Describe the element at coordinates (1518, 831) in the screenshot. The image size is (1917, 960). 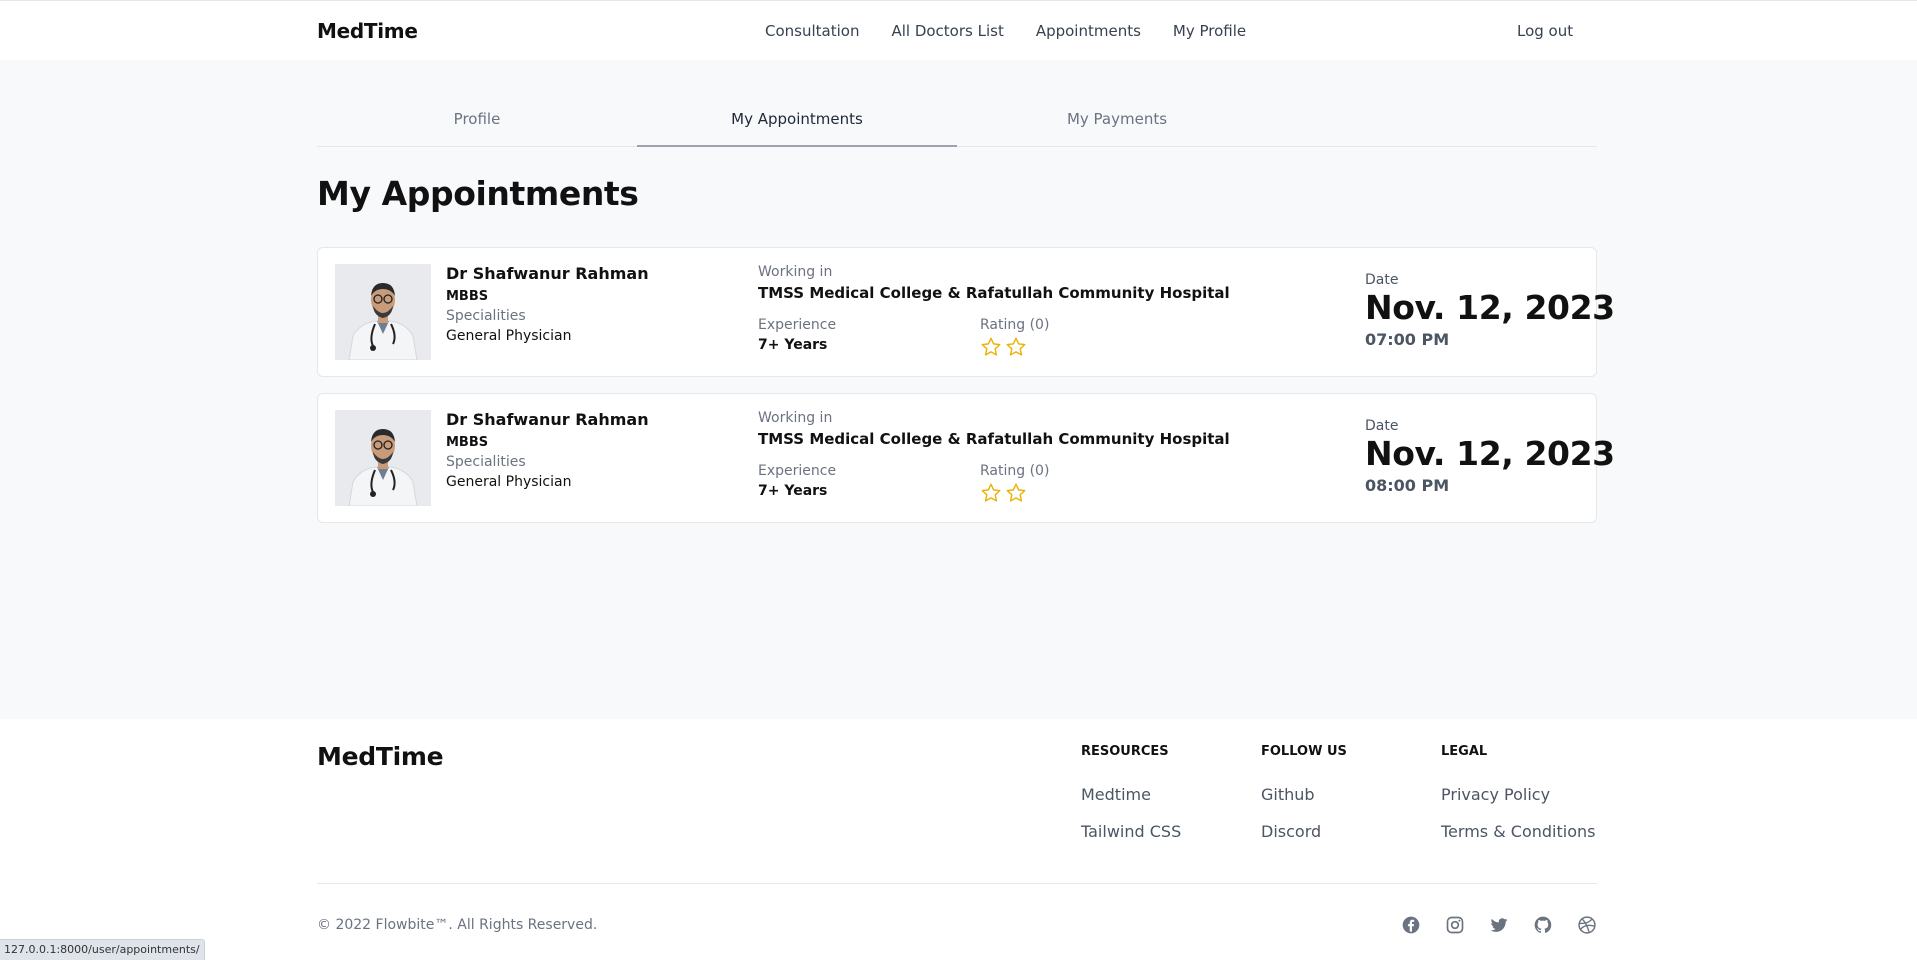
I see `footer-link-terms: Terms & Conditions` at that location.